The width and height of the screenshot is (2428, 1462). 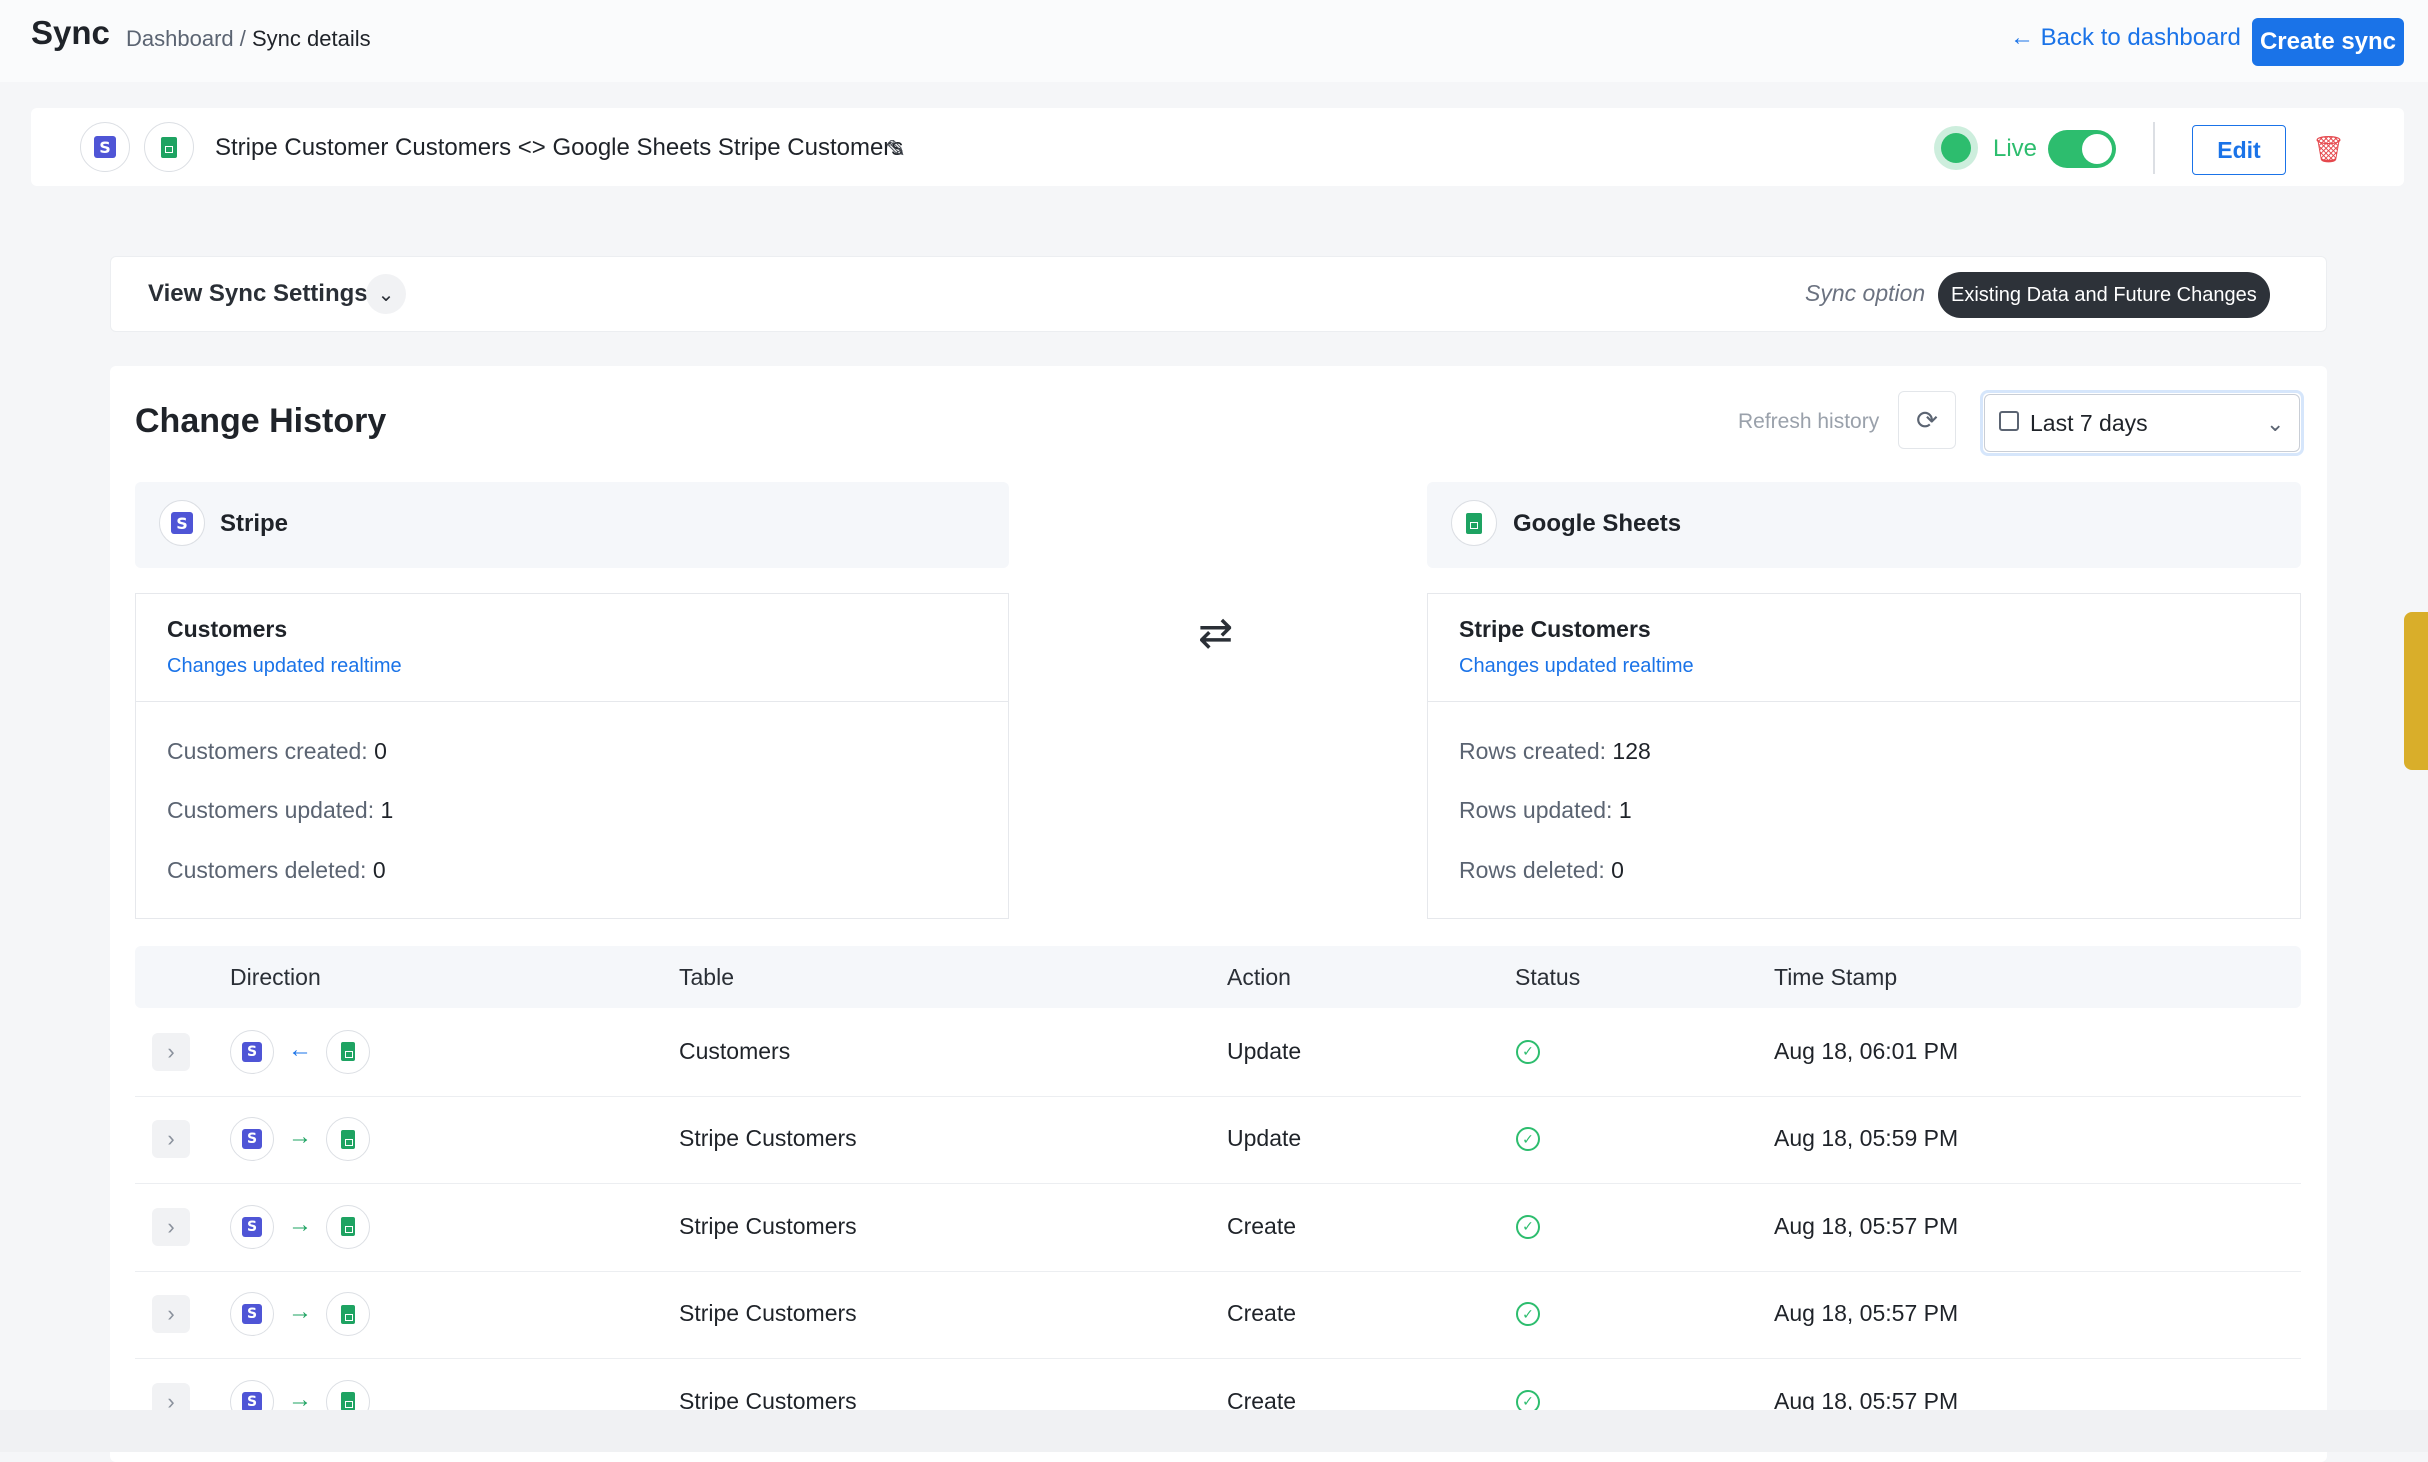 What do you see at coordinates (261, 421) in the screenshot?
I see `change-history-title: Change History` at bounding box center [261, 421].